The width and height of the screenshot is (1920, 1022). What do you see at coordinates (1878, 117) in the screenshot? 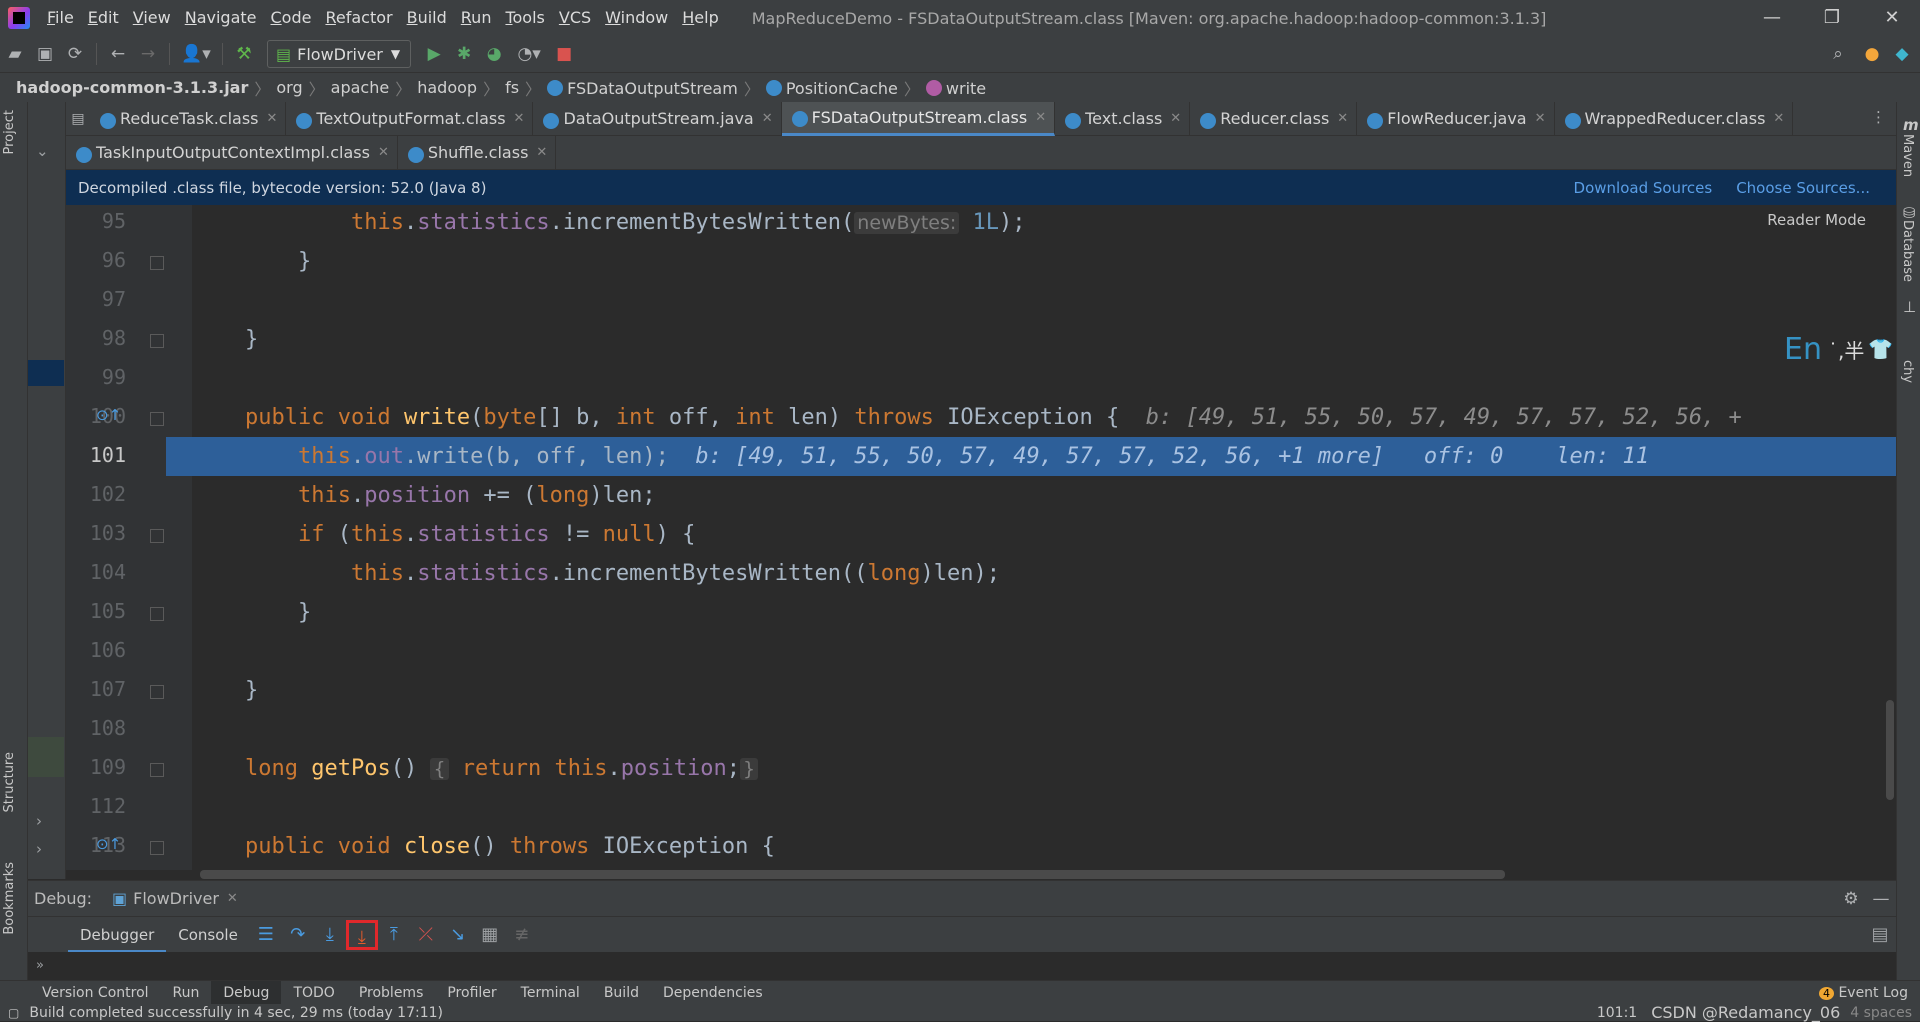
I see `more-tabs-icon: ⋮` at bounding box center [1878, 117].